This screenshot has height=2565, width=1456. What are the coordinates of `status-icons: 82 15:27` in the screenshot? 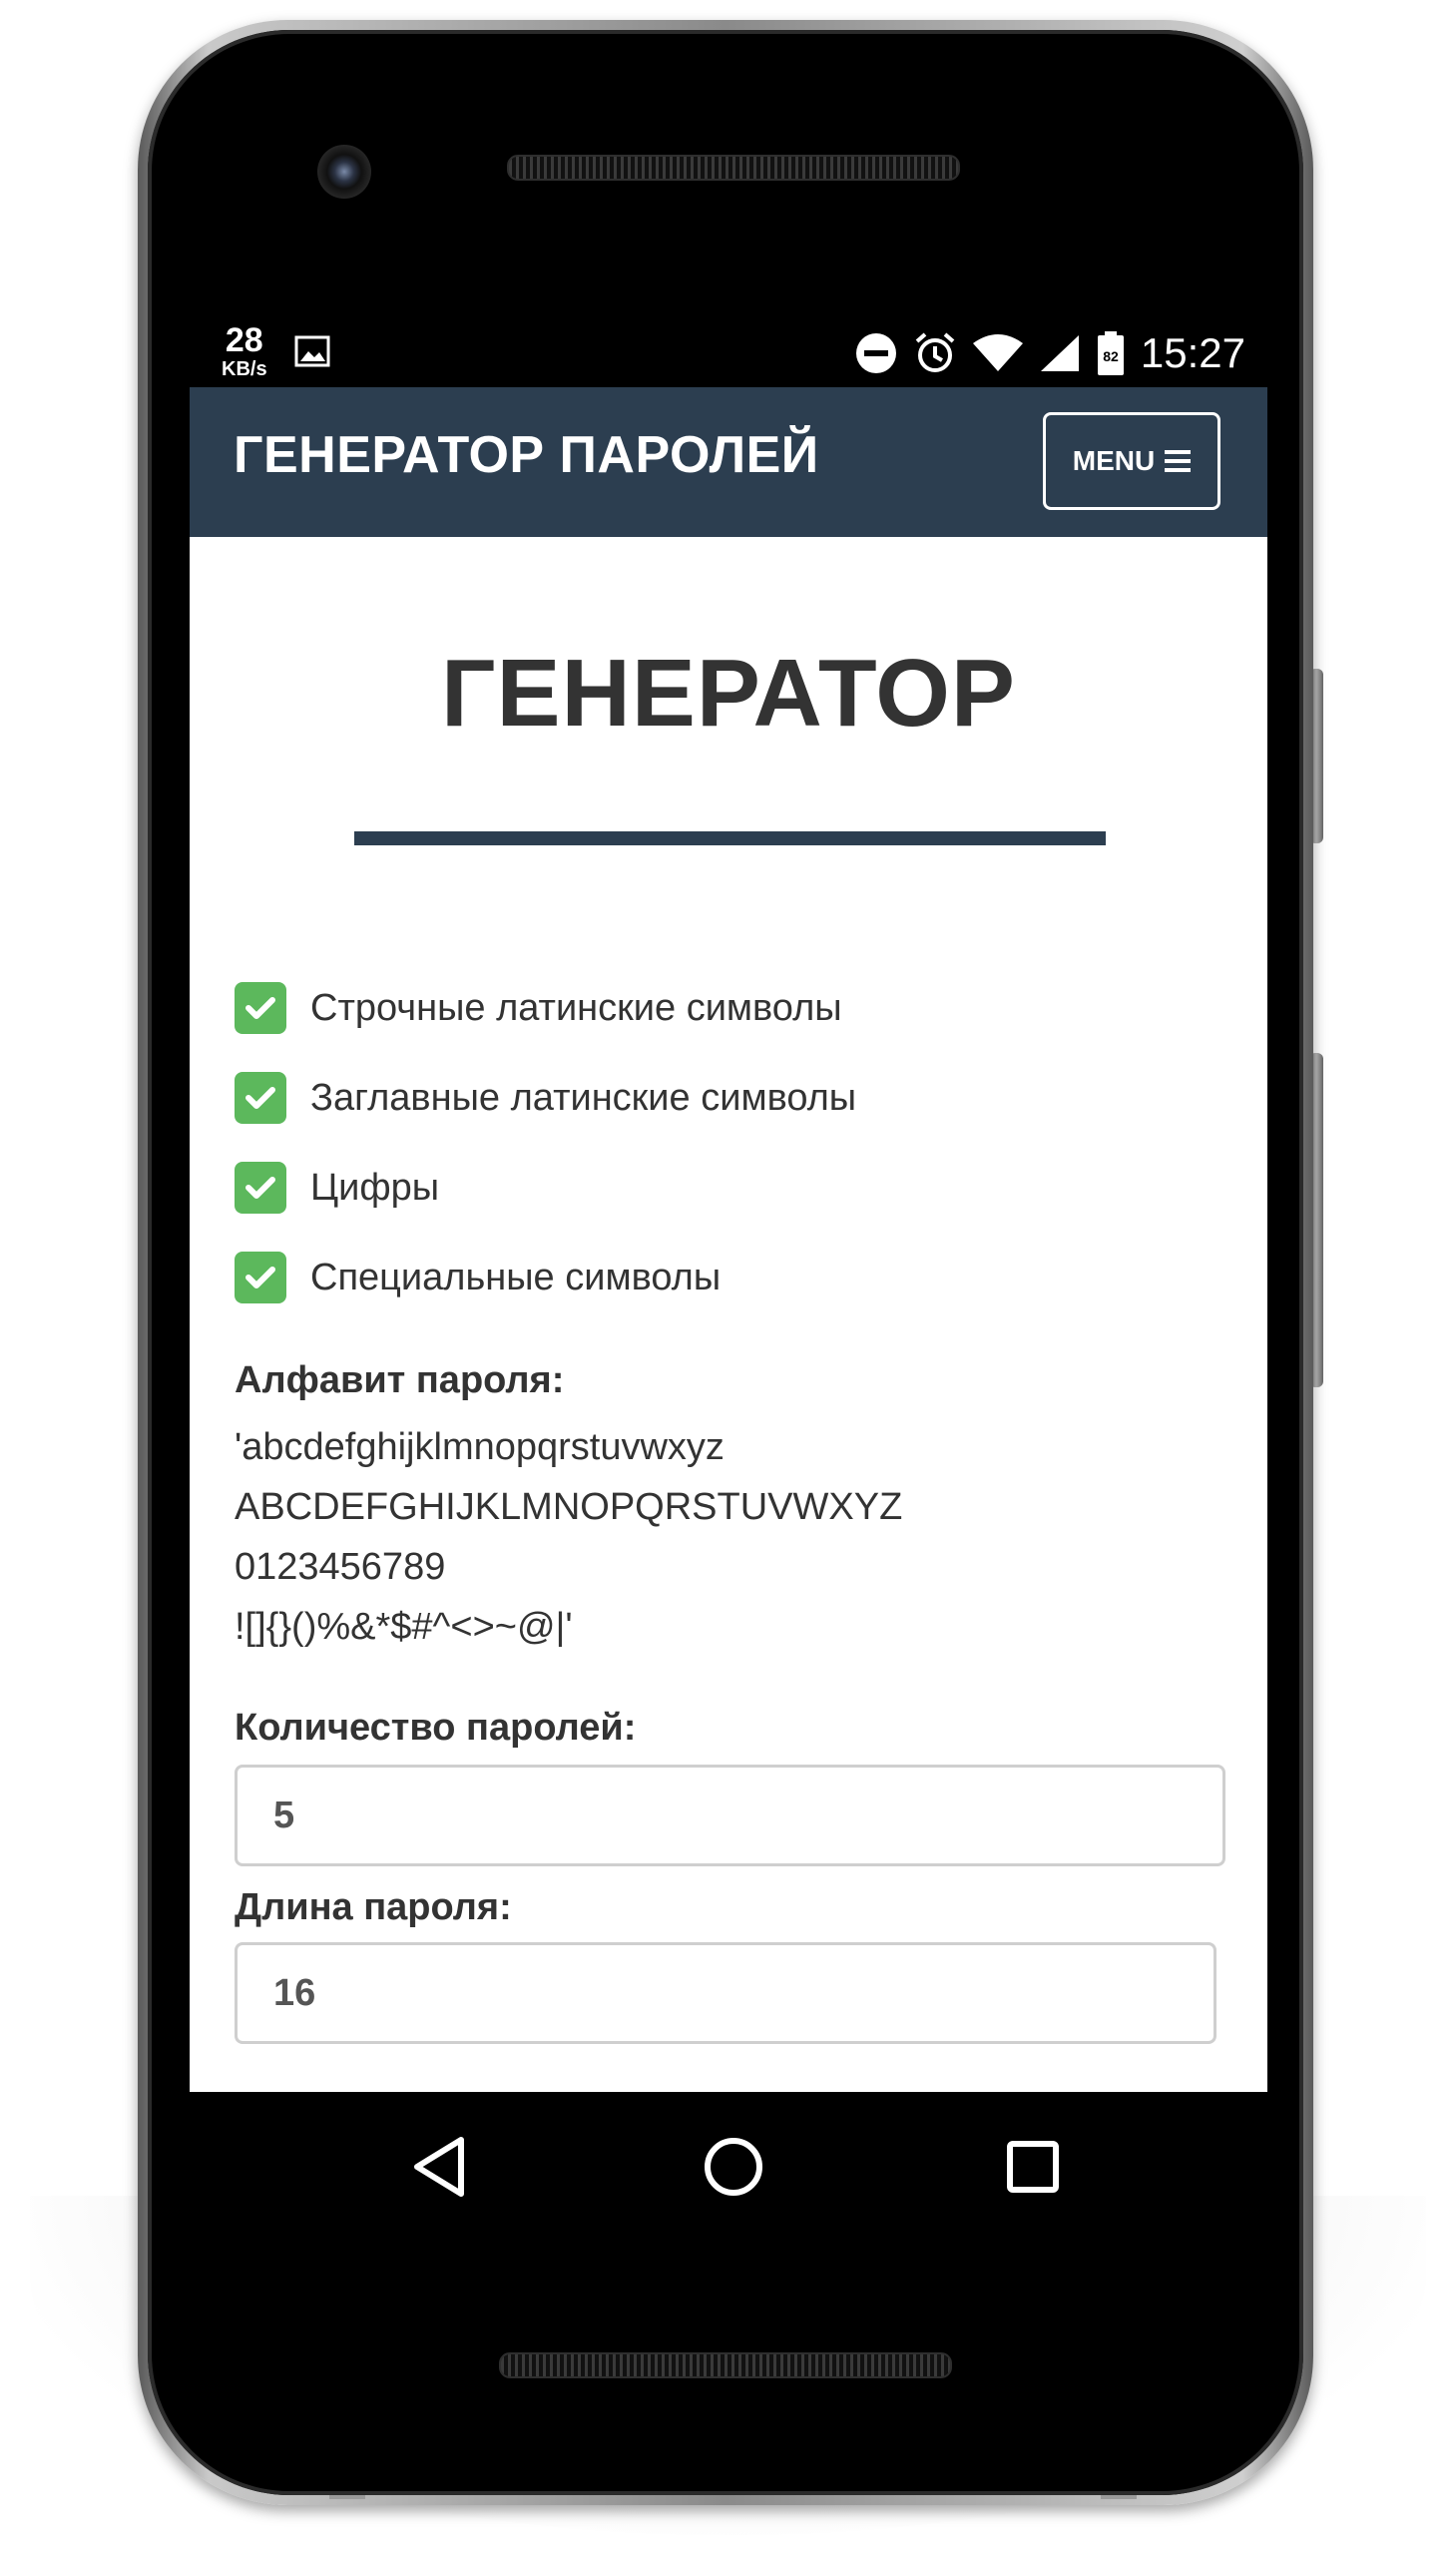 It's located at (1050, 353).